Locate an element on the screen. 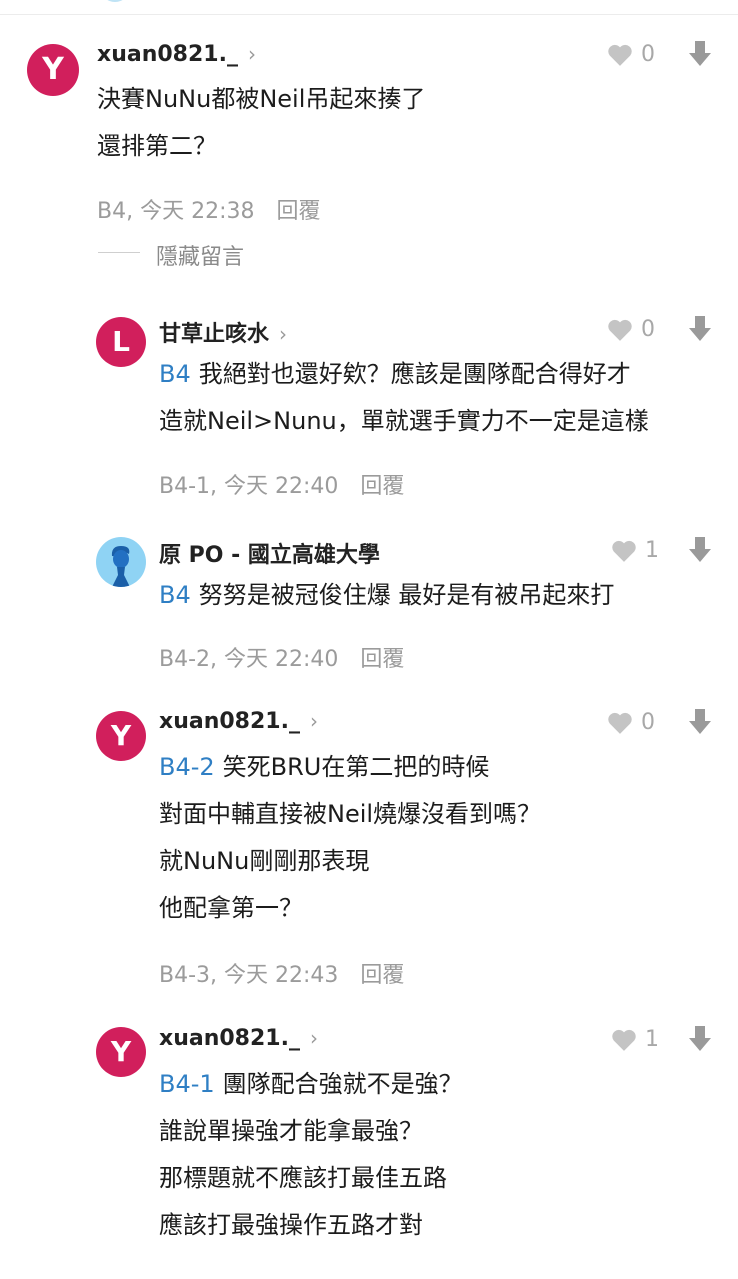  comment-meta: B4-2, 今天 22:40 回覆 is located at coordinates (281, 657).